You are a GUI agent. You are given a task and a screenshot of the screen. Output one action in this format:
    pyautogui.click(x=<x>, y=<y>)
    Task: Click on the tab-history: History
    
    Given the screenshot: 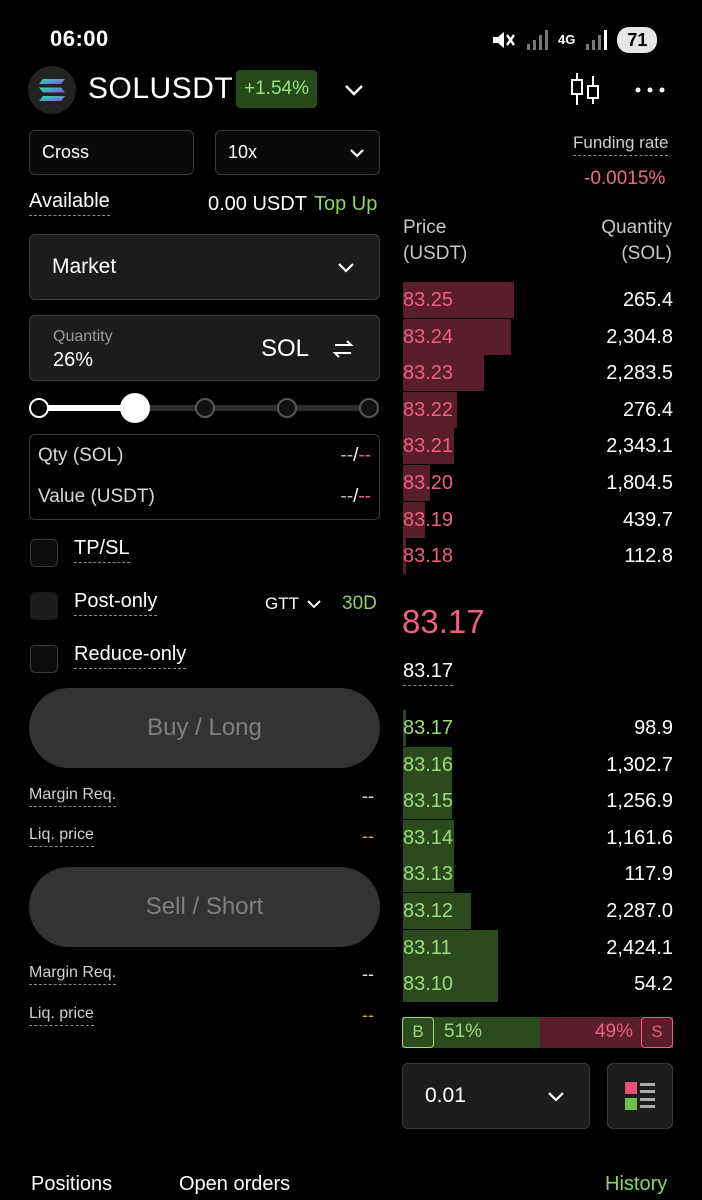 What is the action you would take?
    pyautogui.click(x=636, y=1184)
    